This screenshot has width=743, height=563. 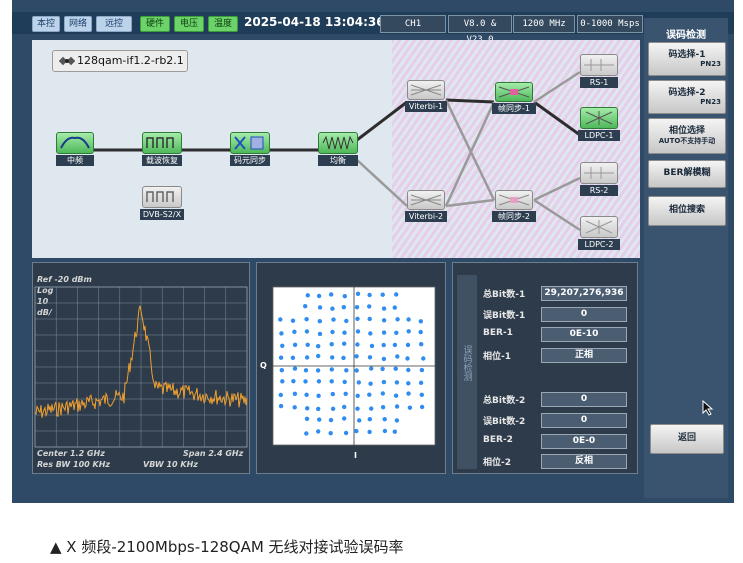 What do you see at coordinates (227, 547) in the screenshot?
I see `figure-caption: ▲ X 频段-2100Mbps-128QAM 无线对接试验误码率` at bounding box center [227, 547].